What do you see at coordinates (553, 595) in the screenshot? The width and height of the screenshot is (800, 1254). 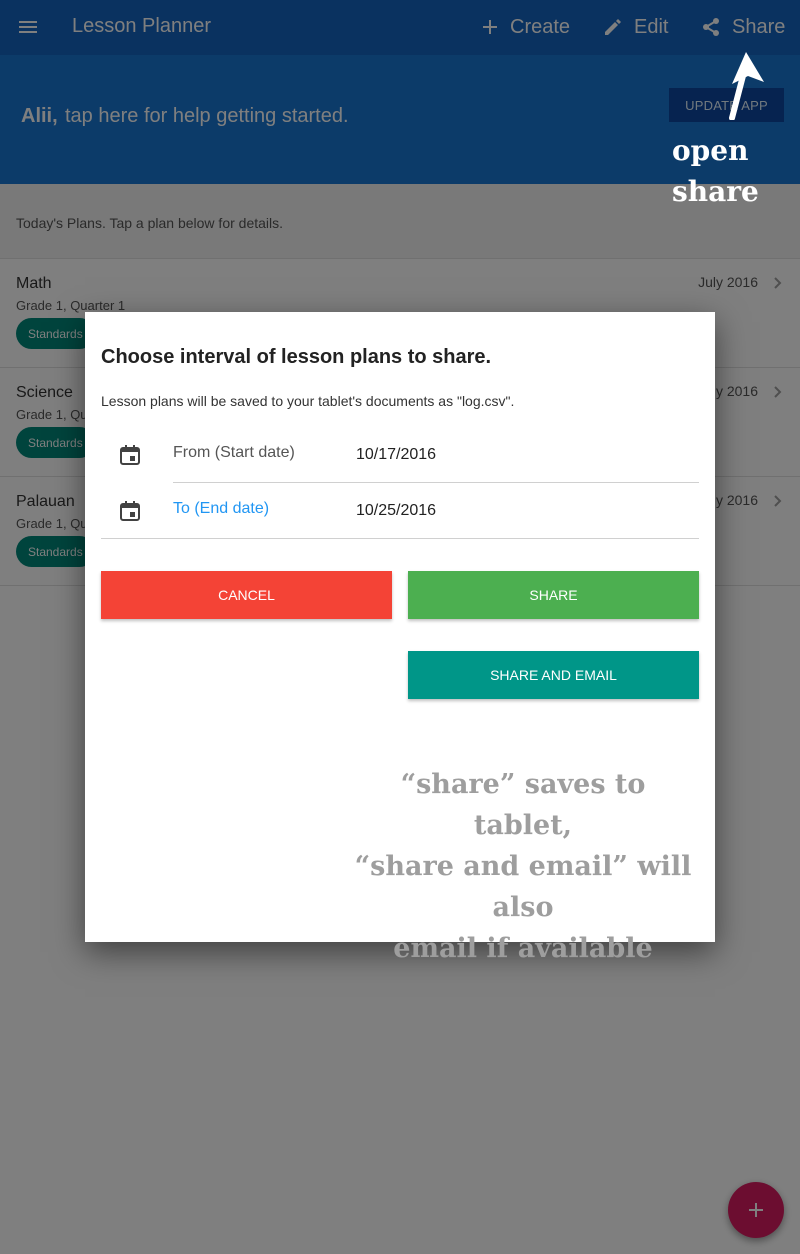 I see `share-dialog-button: SHARE` at bounding box center [553, 595].